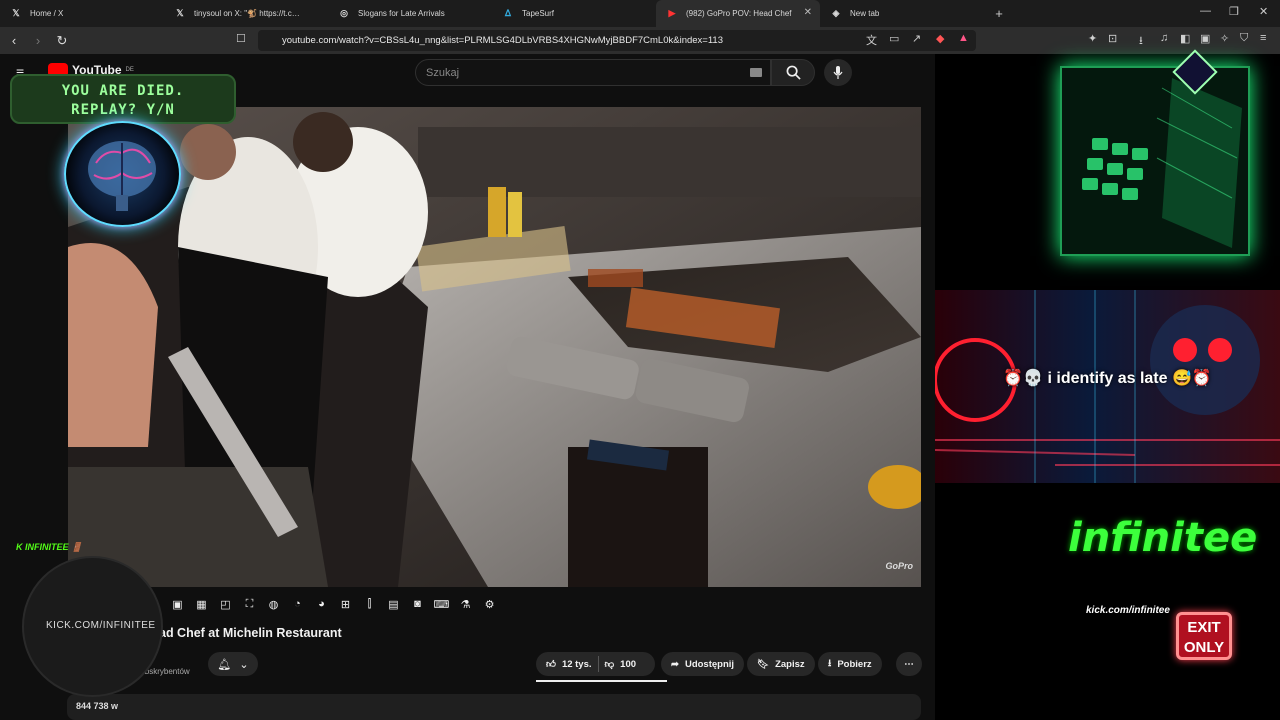 The width and height of the screenshot is (1280, 720). I want to click on minimize-icon: —, so click(1205, 11).